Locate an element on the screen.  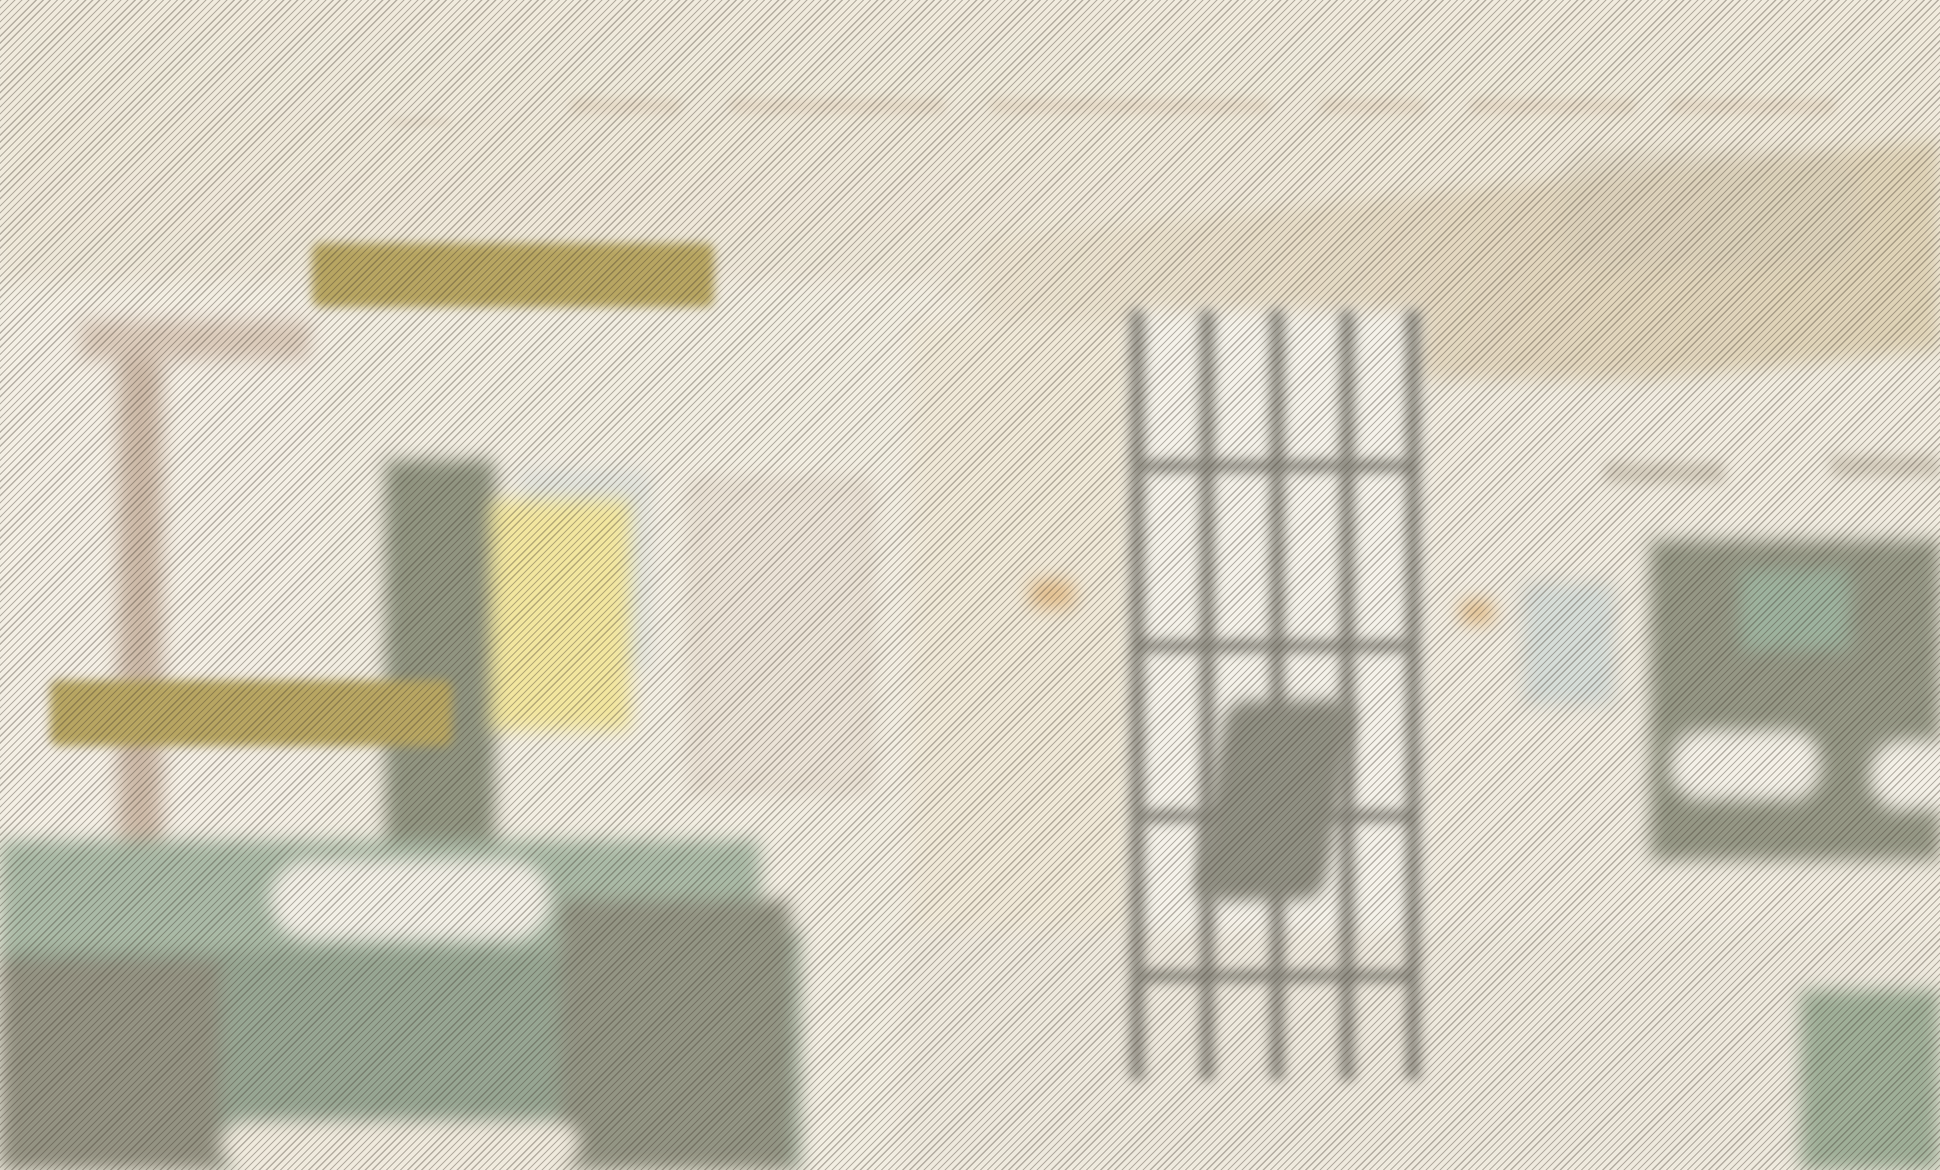
hero-badge-top is located at coordinates (513, 275).